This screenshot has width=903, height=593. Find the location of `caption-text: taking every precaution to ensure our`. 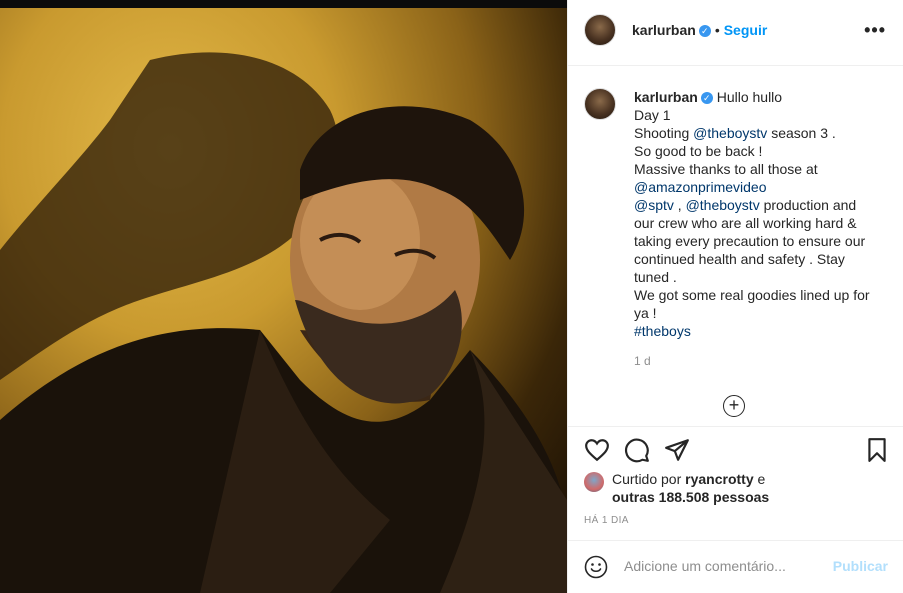

caption-text: taking every precaution to ensure our is located at coordinates (750, 241).